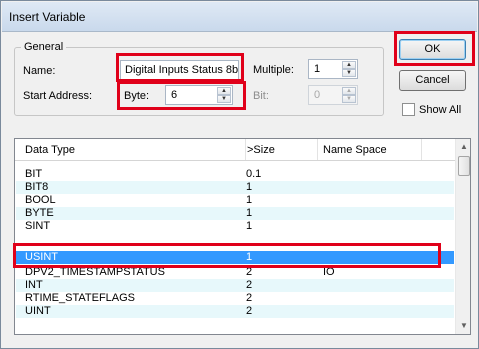 The height and width of the screenshot is (349, 479). I want to click on data-type-cell: RTIME_STATEFLAGS, so click(80, 298).